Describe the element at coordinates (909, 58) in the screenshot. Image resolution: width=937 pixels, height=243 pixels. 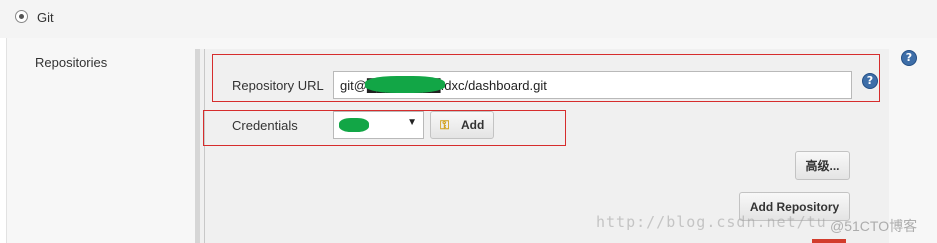
I see `repositories-help-icon: ?` at that location.